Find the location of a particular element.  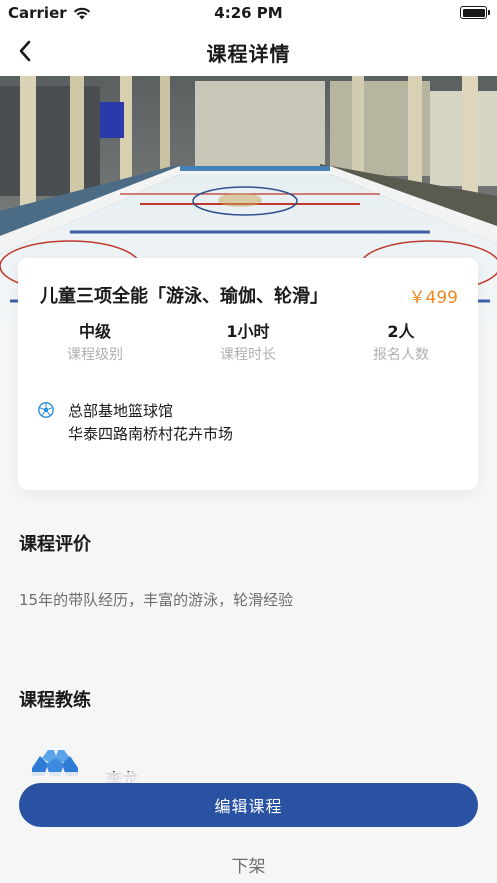

stat-level: 中级 课程级别 is located at coordinates (95, 343).